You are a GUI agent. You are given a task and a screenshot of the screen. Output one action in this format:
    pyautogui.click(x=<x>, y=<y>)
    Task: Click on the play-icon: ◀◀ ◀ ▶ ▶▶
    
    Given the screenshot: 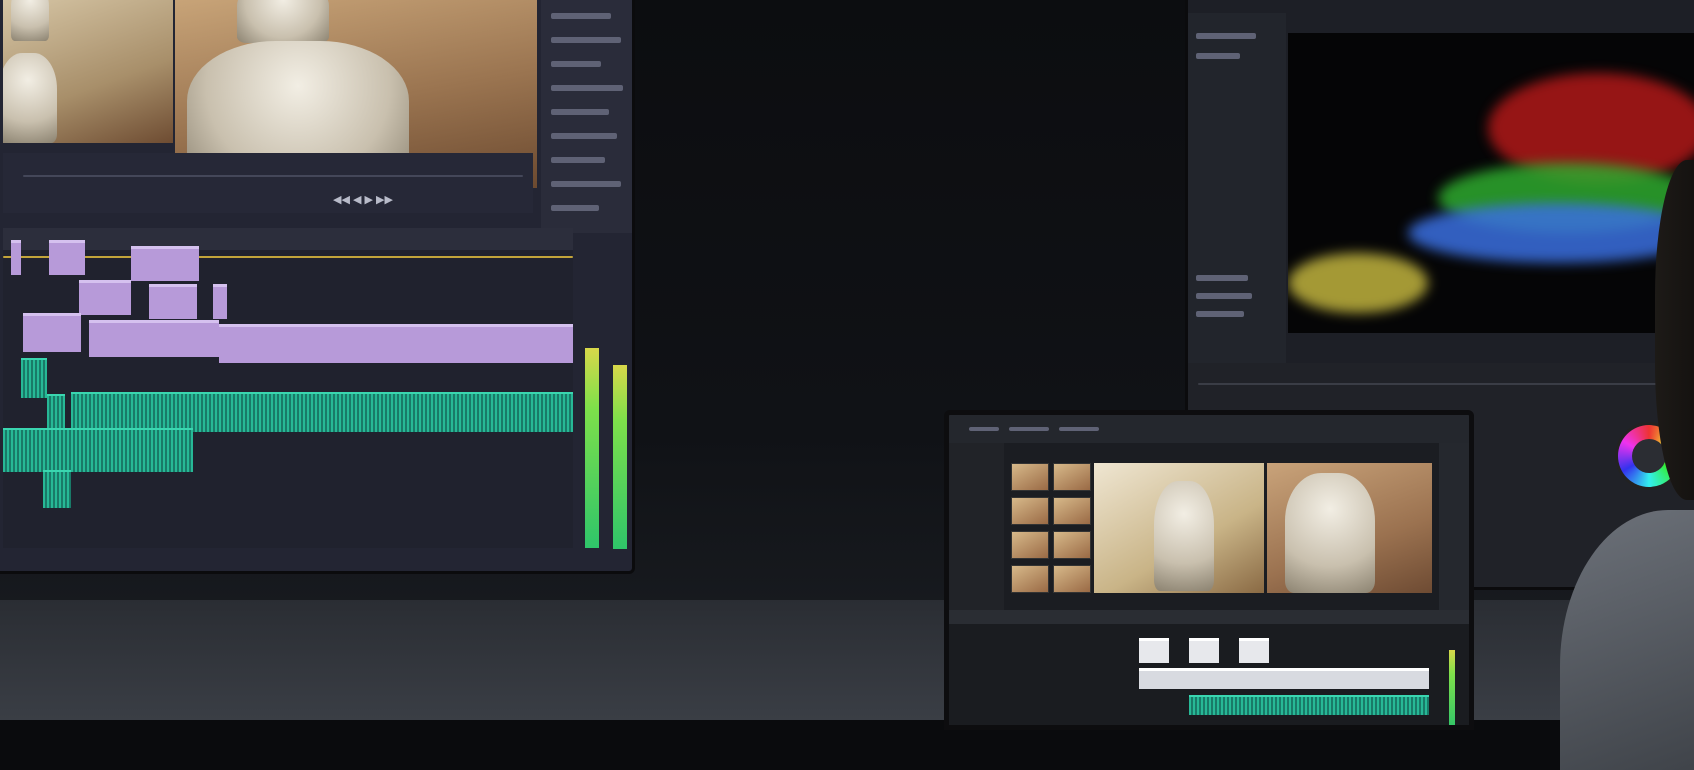 What is the action you would take?
    pyautogui.click(x=363, y=199)
    